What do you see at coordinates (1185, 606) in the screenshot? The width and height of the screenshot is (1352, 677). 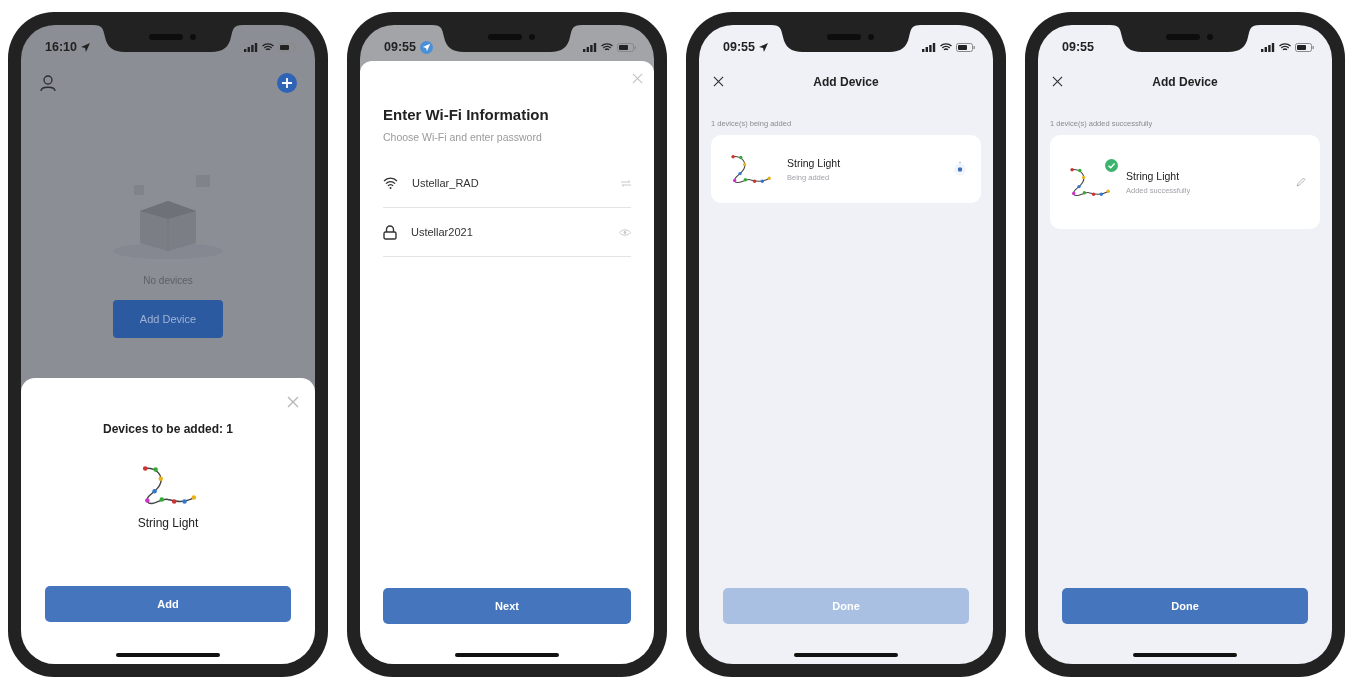 I see `done-button: Done` at bounding box center [1185, 606].